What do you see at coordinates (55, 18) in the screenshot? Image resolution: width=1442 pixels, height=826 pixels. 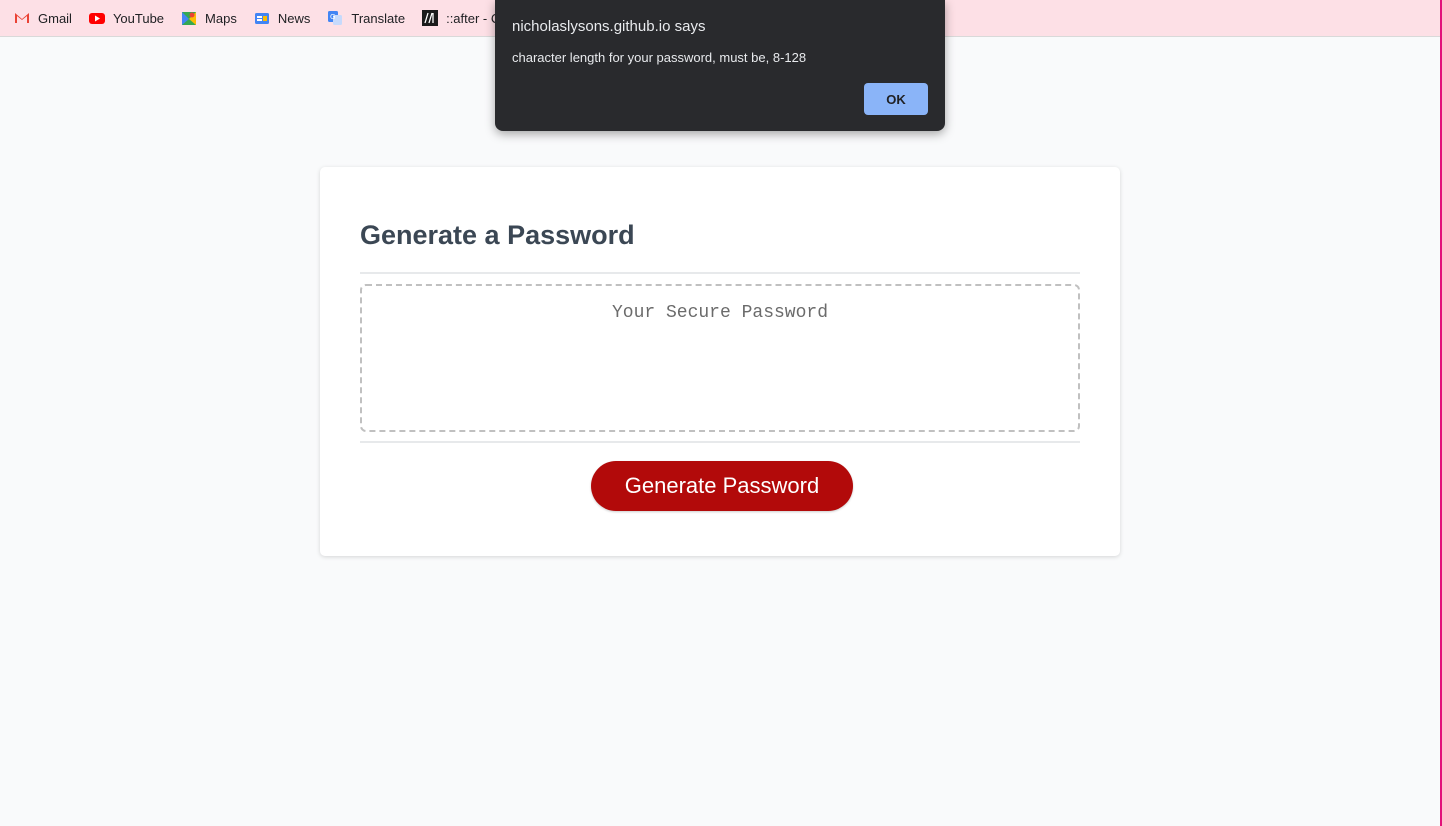 I see `bookmark-label: Gmail` at bounding box center [55, 18].